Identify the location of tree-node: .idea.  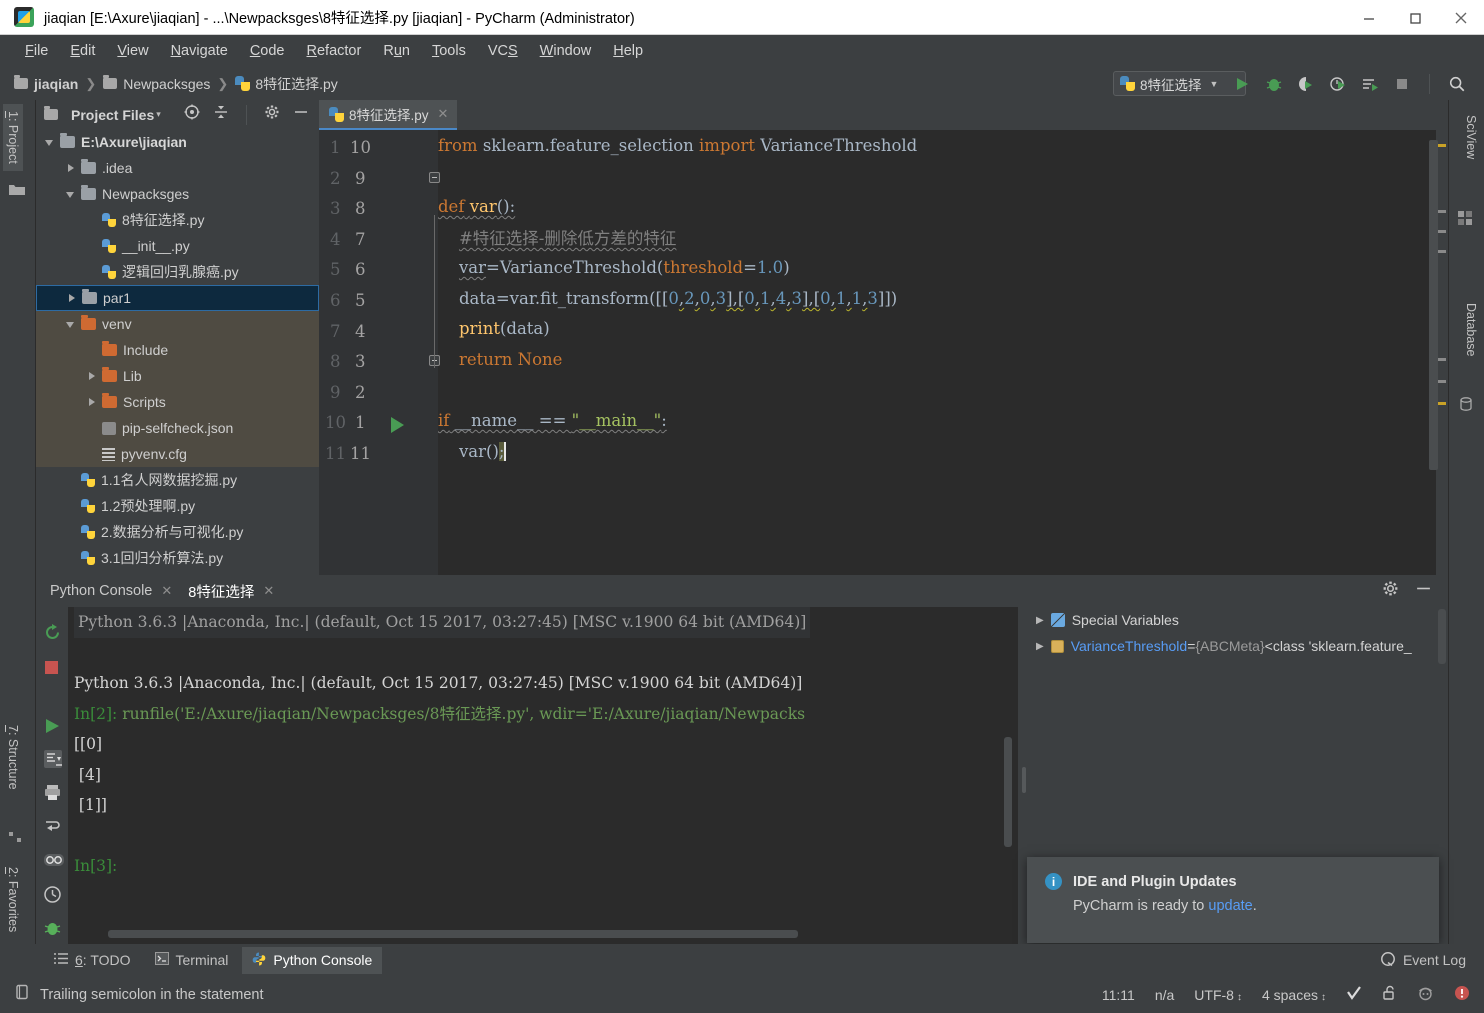
(177, 168).